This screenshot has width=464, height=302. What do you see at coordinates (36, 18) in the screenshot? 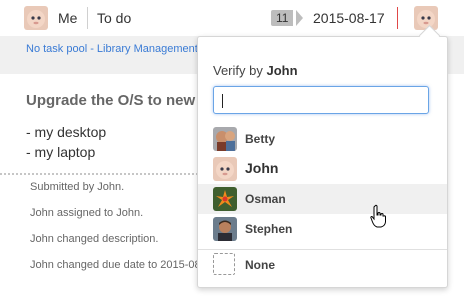
I see `my-avatar` at bounding box center [36, 18].